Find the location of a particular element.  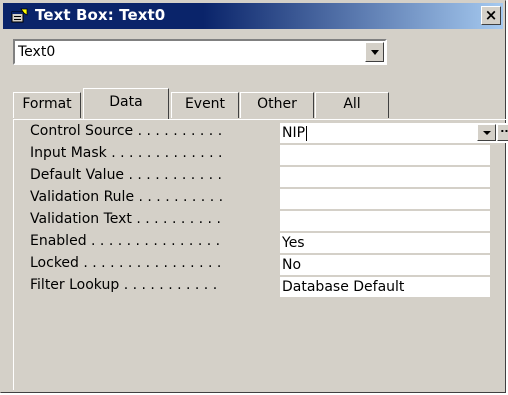

property-label: Validation Rule . . . . . . . . . . is located at coordinates (127, 197).